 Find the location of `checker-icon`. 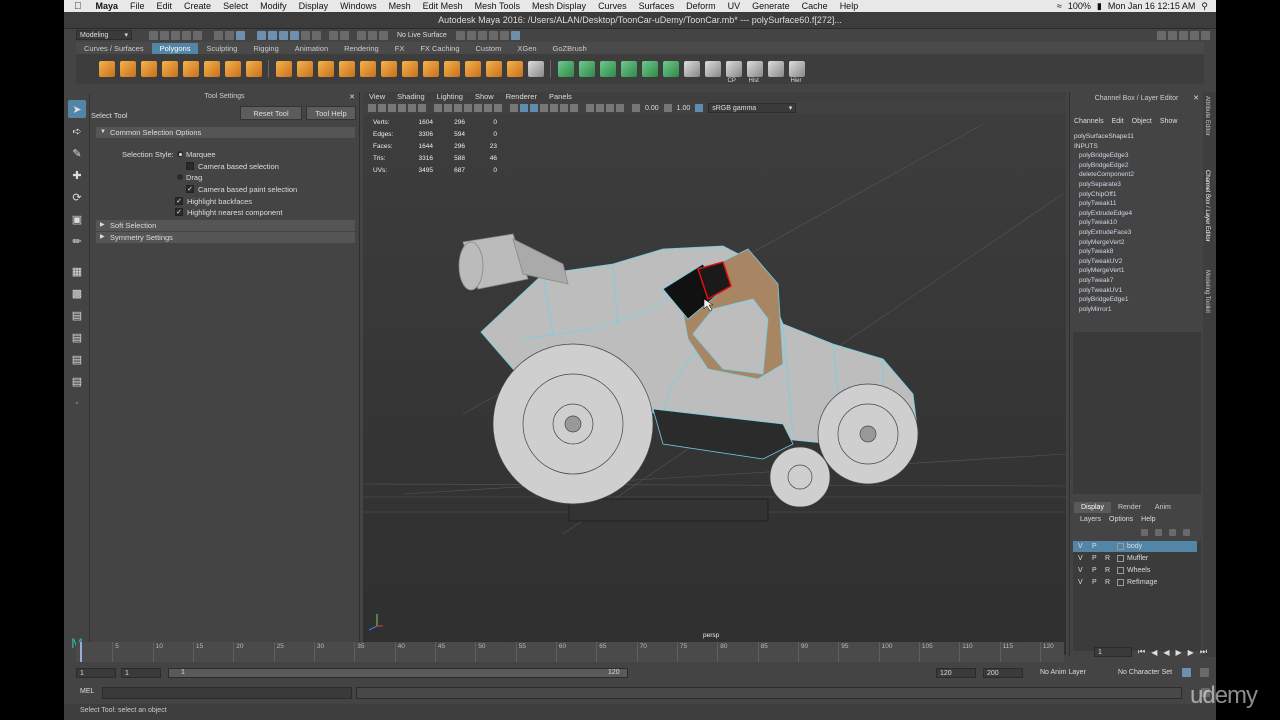

checker-icon is located at coordinates (691, 69).